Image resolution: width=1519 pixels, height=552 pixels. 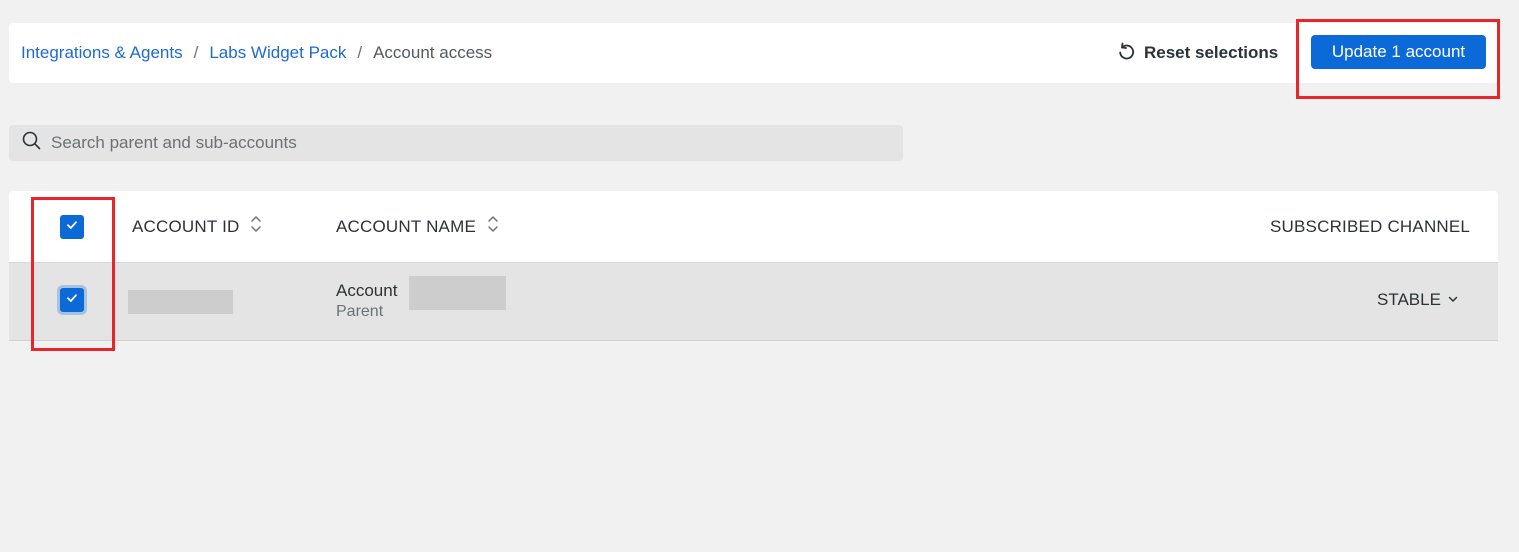 I want to click on channel-value: STABLE, so click(x=1409, y=299).